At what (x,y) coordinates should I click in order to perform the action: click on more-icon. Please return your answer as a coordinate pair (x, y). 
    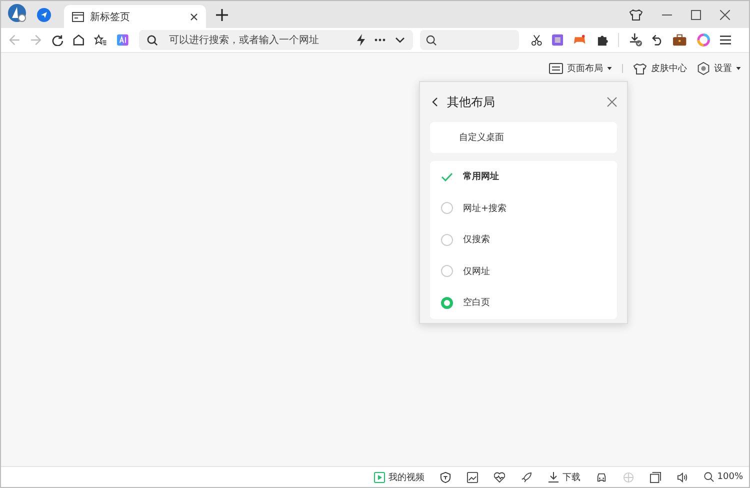
    Looking at the image, I should click on (380, 40).